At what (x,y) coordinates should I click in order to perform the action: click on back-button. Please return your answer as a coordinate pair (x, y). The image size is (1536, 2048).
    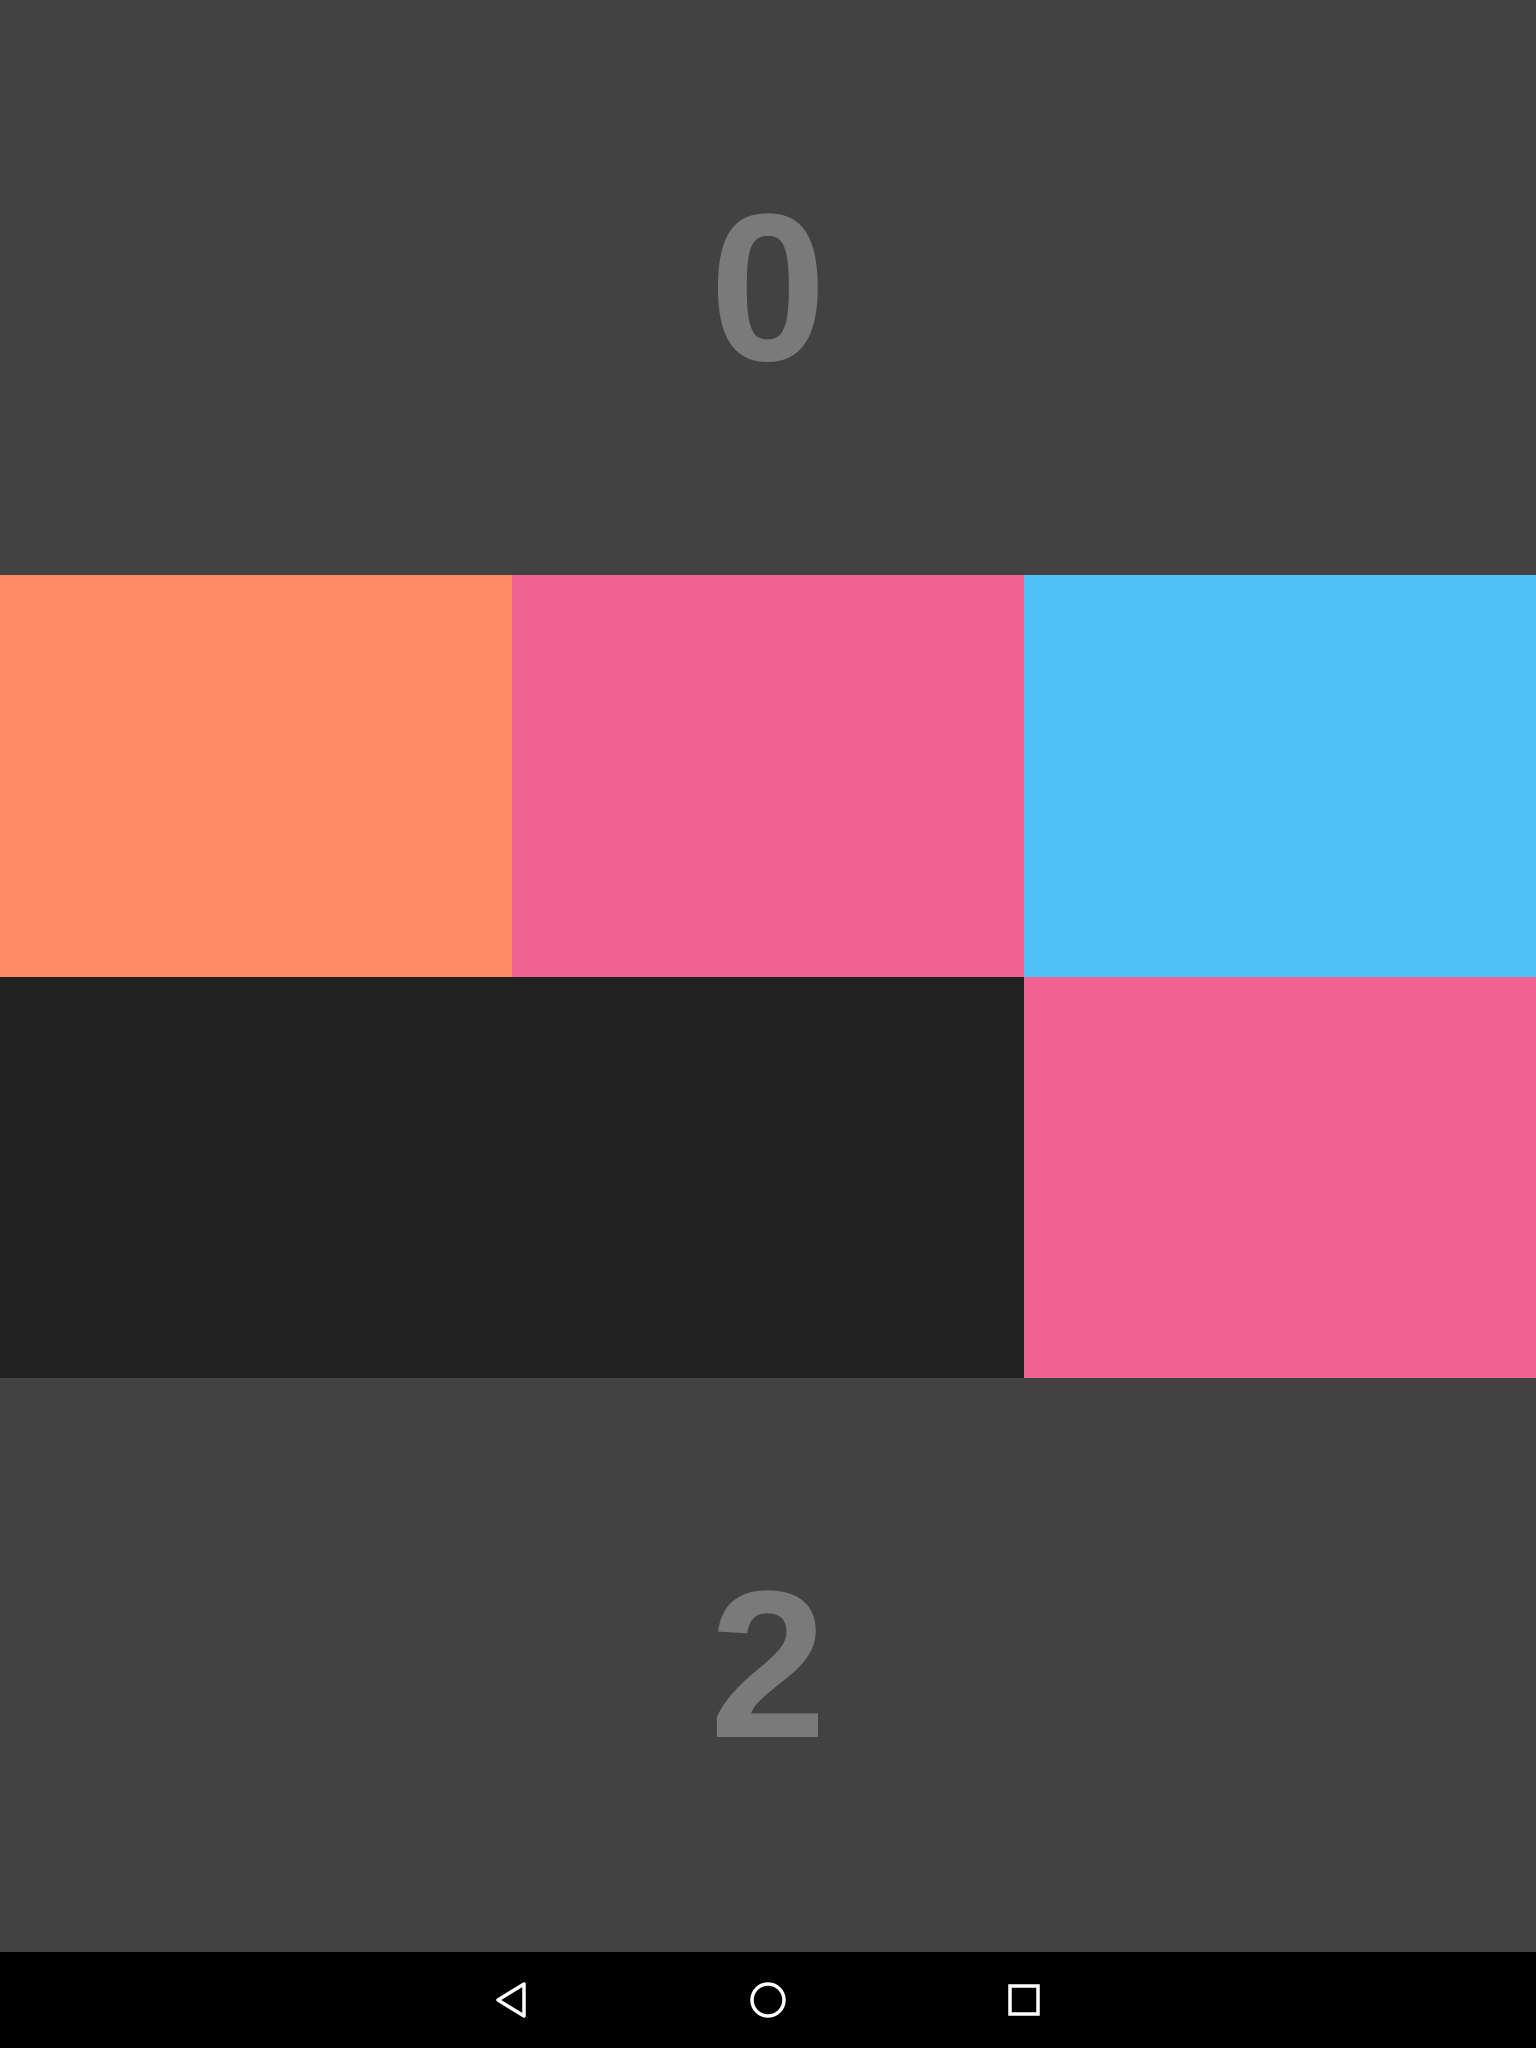
    Looking at the image, I should click on (512, 2000).